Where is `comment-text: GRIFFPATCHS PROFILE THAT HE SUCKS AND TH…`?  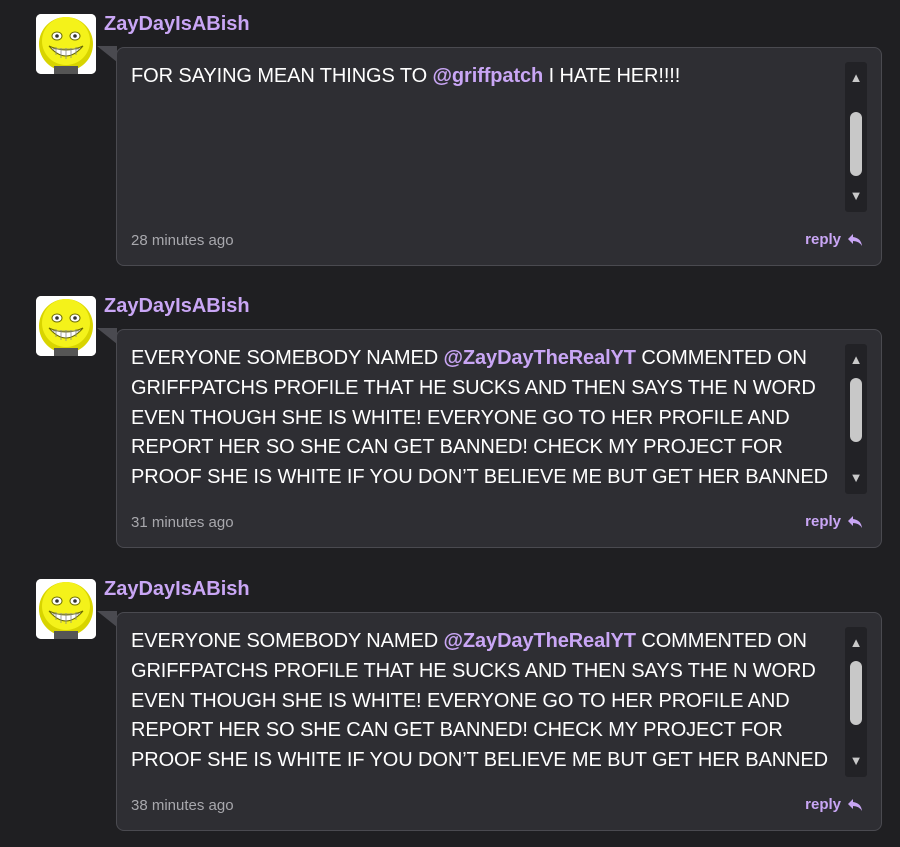 comment-text: GRIFFPATCHS PROFILE THAT HE SUCKS AND TH… is located at coordinates (483, 137).